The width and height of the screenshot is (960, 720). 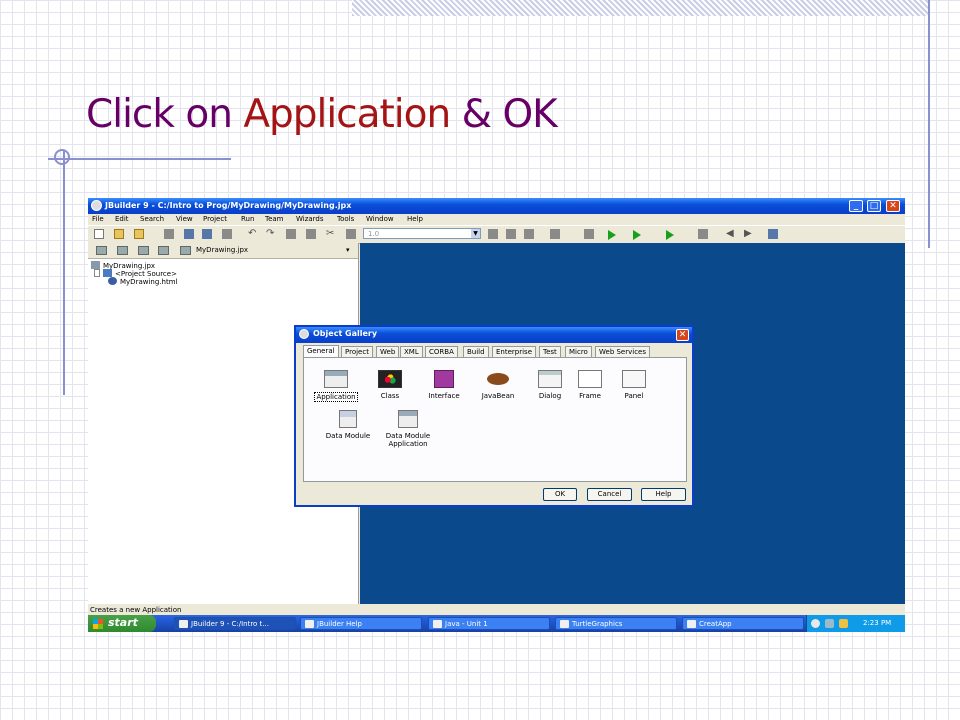 I want to click on gallery-item-data-module-application: Data Module Application, so click(x=408, y=429).